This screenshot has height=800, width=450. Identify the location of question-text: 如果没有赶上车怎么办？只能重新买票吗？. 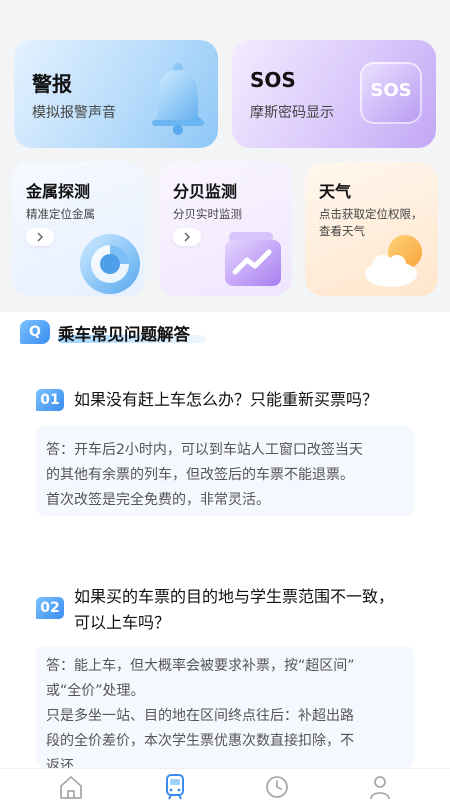
(226, 399).